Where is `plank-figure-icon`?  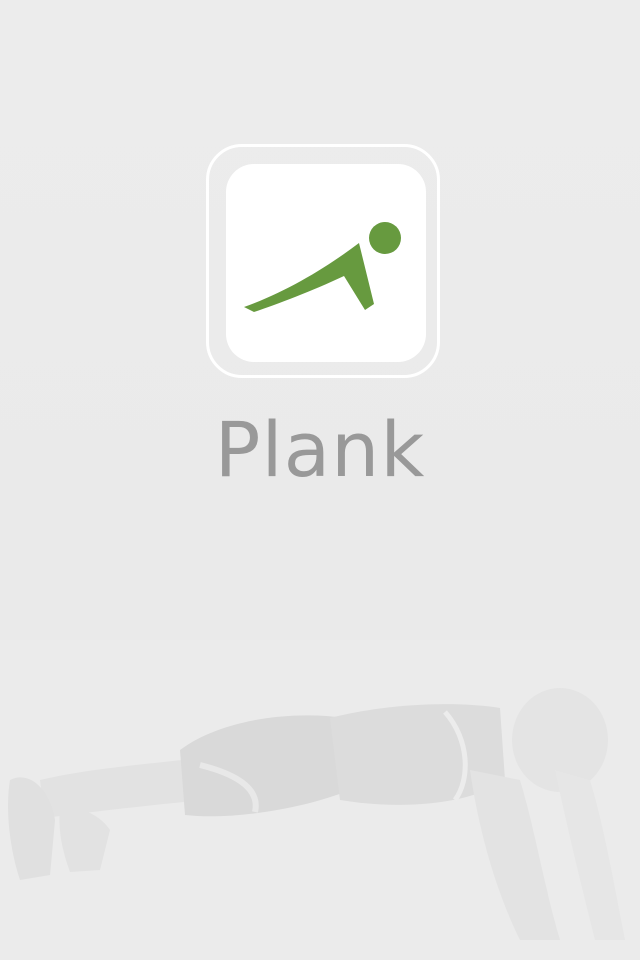 plank-figure-icon is located at coordinates (322, 267).